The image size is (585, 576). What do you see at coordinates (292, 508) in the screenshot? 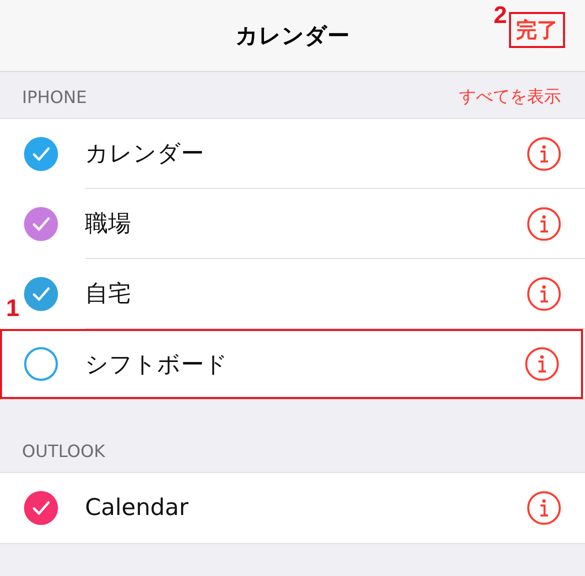
I see `calendar-row: Calendar` at bounding box center [292, 508].